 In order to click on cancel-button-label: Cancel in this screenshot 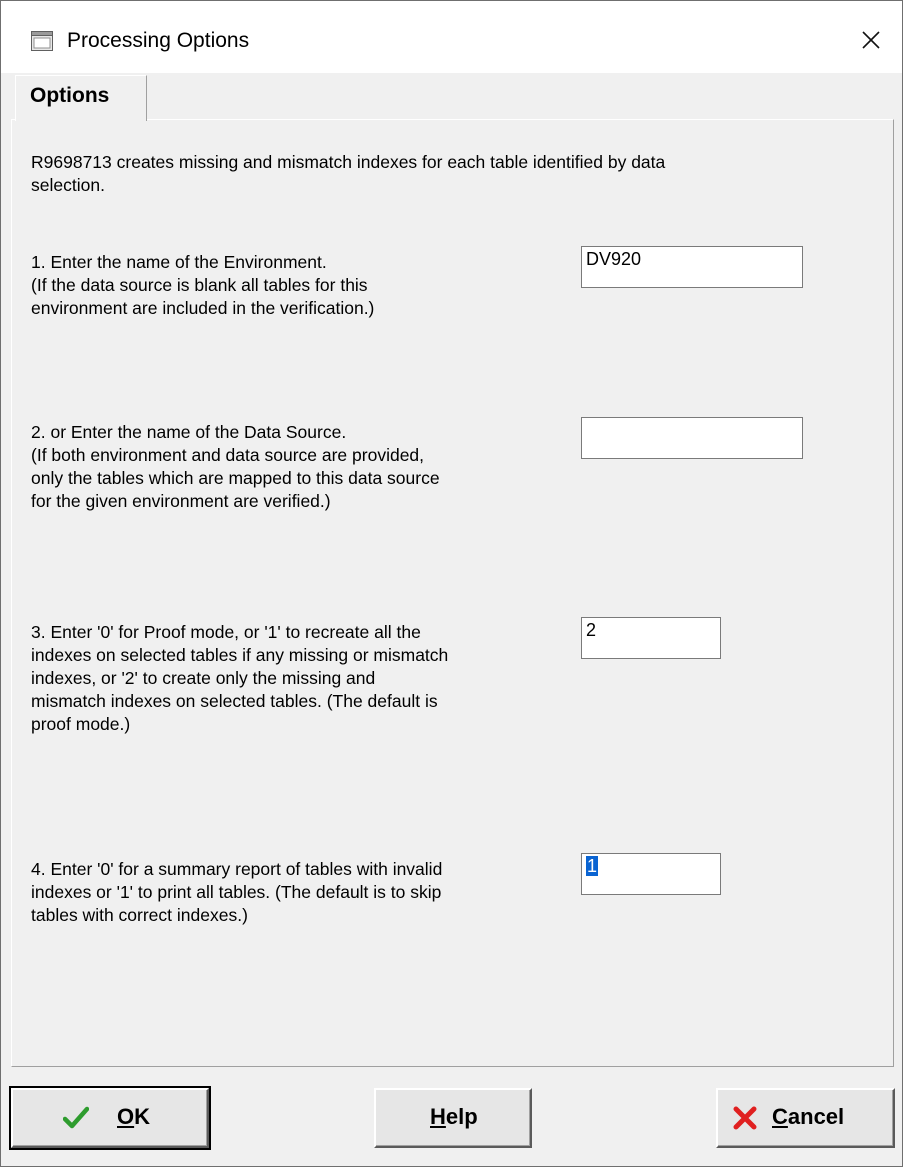, I will do `click(808, 1116)`.